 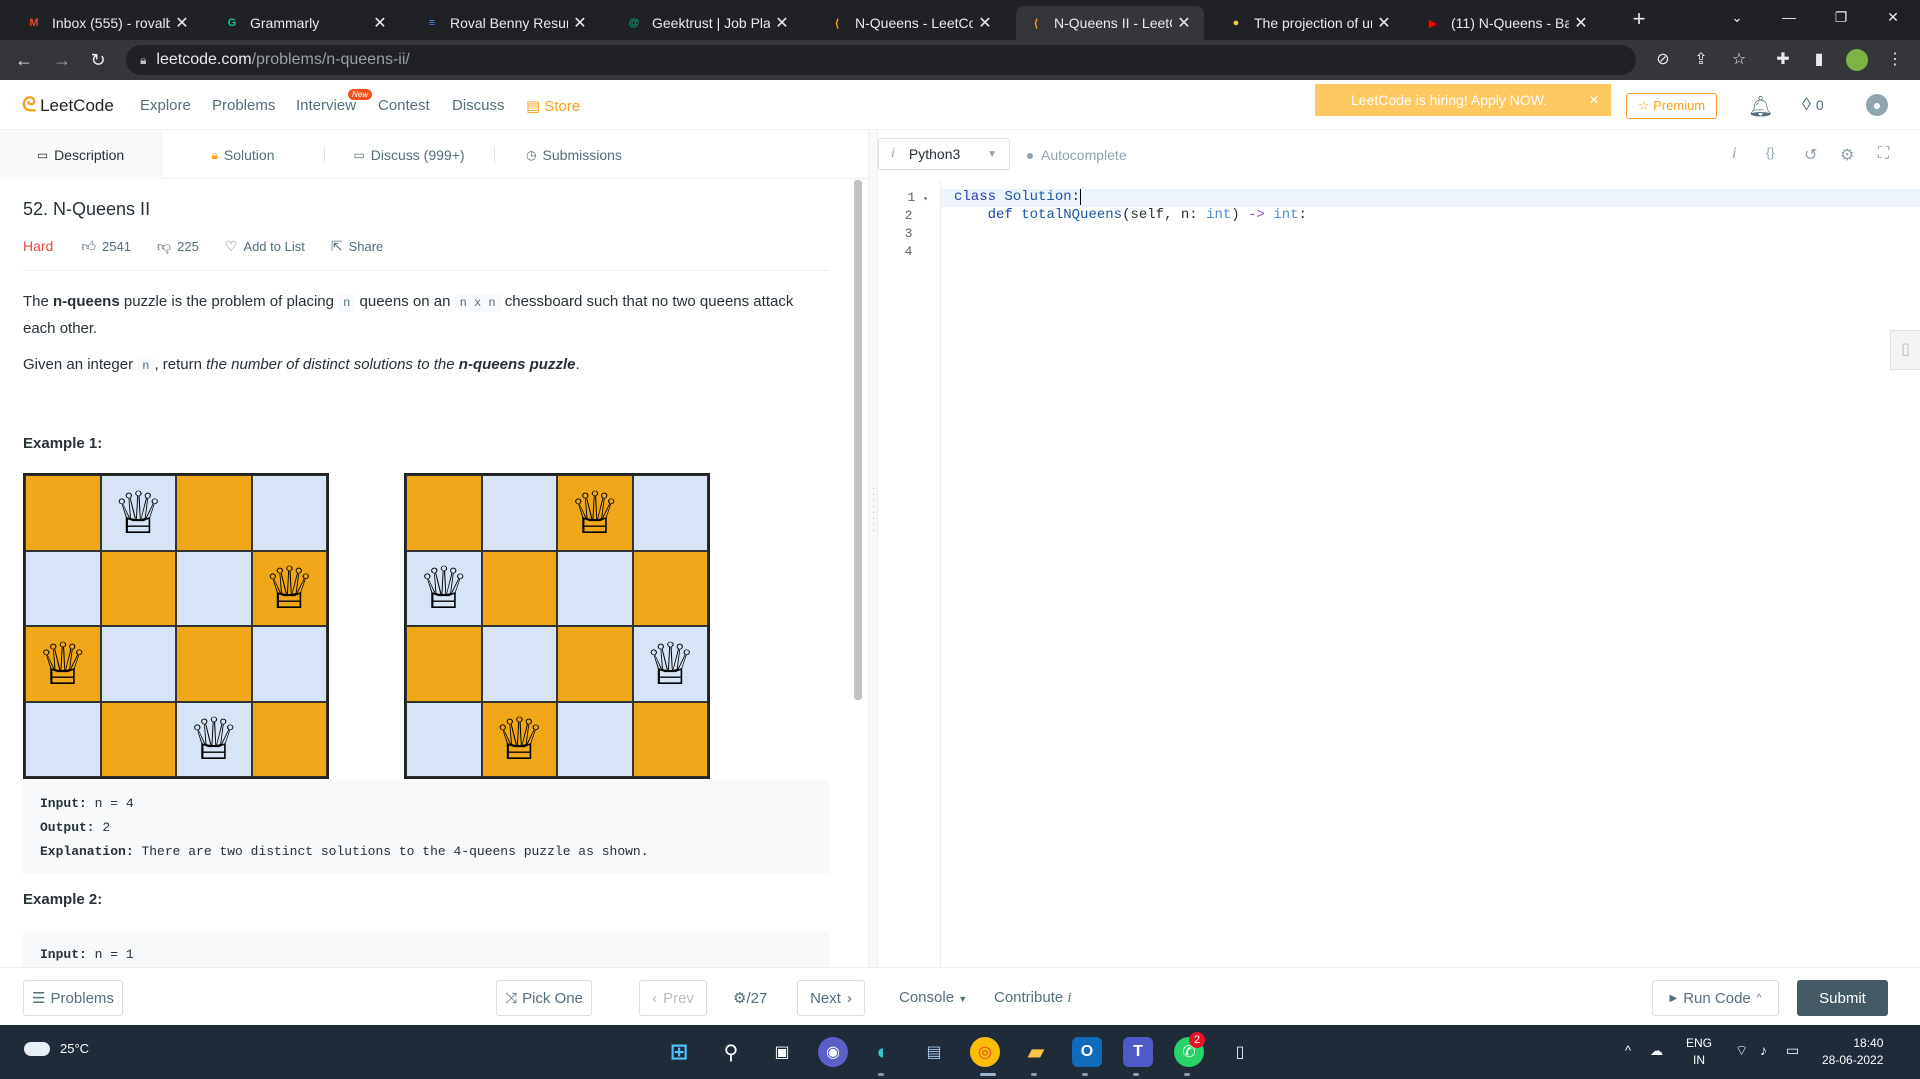 What do you see at coordinates (1594, 100) in the screenshot?
I see `close-icon: ✕` at bounding box center [1594, 100].